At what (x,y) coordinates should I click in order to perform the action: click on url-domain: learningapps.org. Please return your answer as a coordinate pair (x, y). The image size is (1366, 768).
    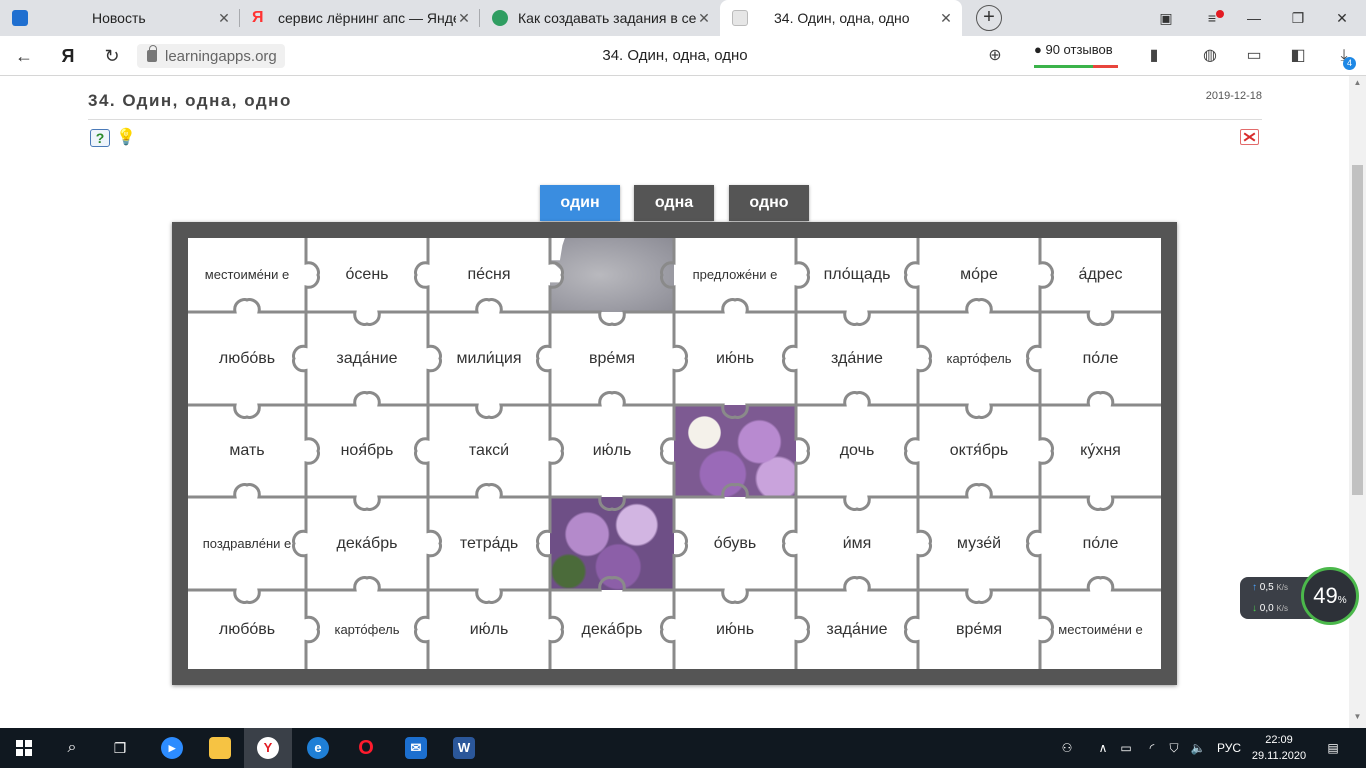
    Looking at the image, I should click on (221, 56).